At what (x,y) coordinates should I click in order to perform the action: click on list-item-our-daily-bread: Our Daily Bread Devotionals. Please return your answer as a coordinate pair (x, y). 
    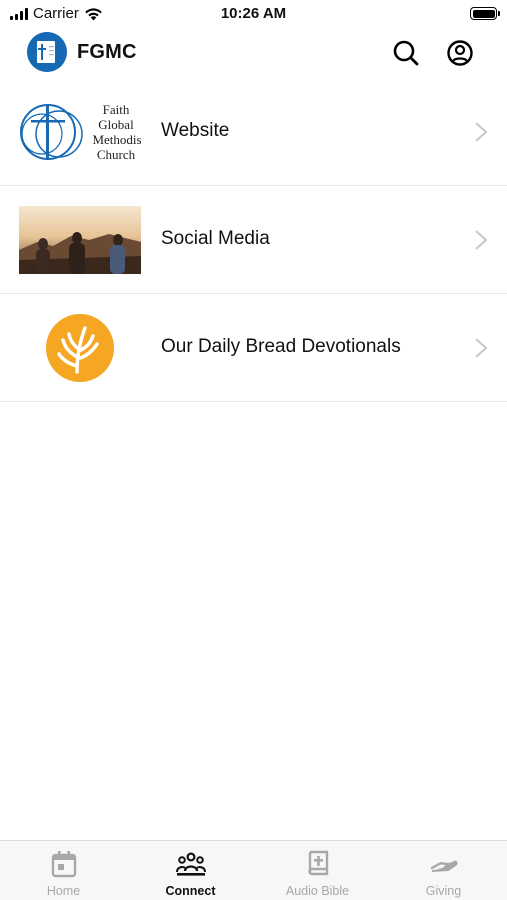
    Looking at the image, I should click on (253, 348).